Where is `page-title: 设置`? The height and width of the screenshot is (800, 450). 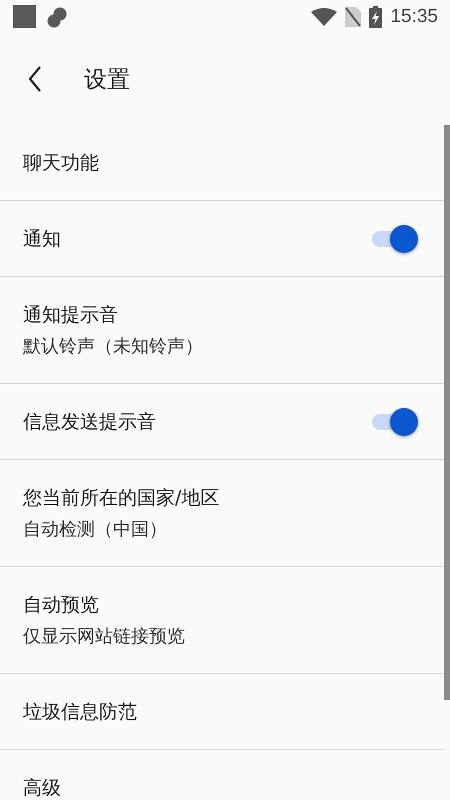
page-title: 设置 is located at coordinates (107, 80).